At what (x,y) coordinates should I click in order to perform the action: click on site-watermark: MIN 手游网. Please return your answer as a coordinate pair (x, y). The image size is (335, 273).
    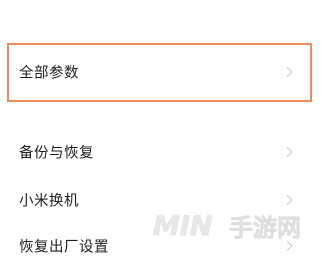
    Looking at the image, I should click on (227, 227).